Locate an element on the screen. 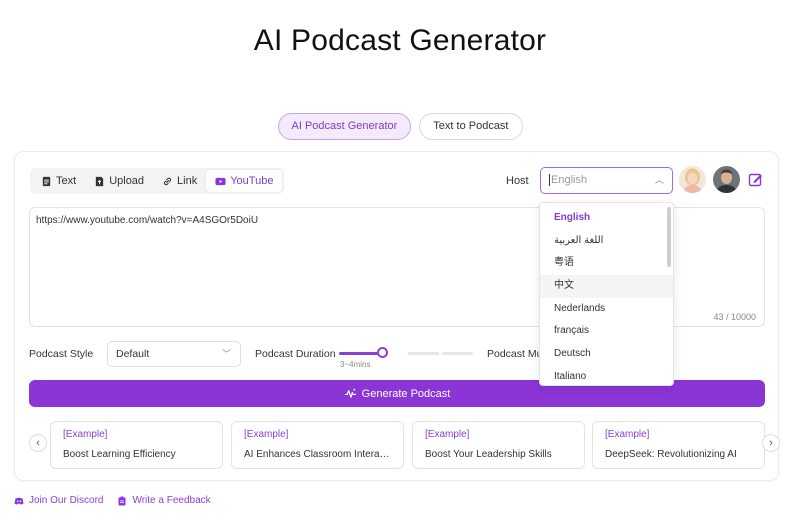  page-title: AI Podcast Generator is located at coordinates (400, 40).